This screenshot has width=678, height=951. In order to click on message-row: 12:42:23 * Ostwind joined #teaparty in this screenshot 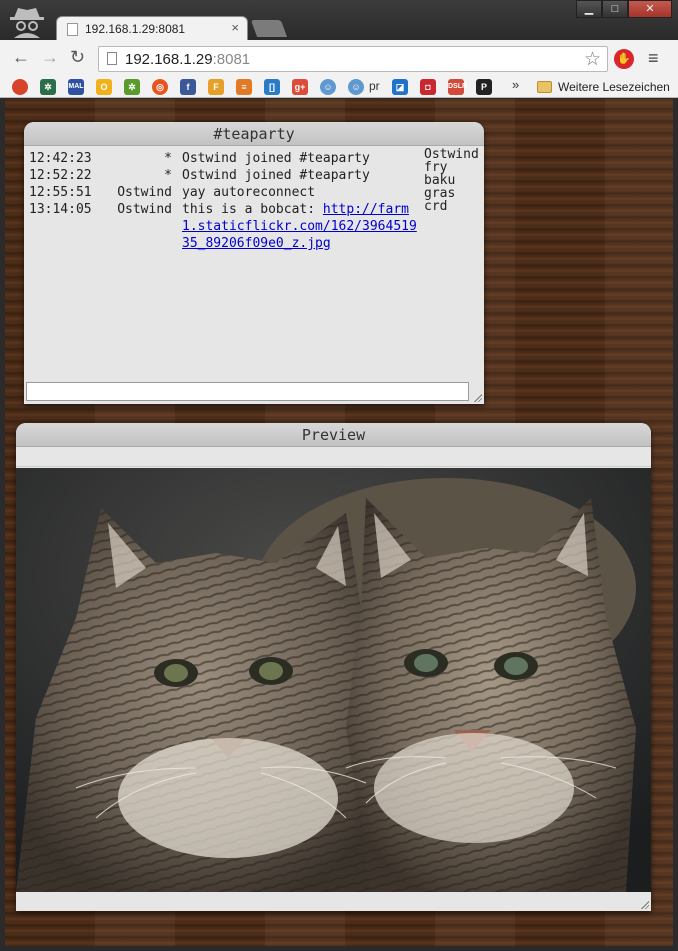, I will do `click(224, 158)`.